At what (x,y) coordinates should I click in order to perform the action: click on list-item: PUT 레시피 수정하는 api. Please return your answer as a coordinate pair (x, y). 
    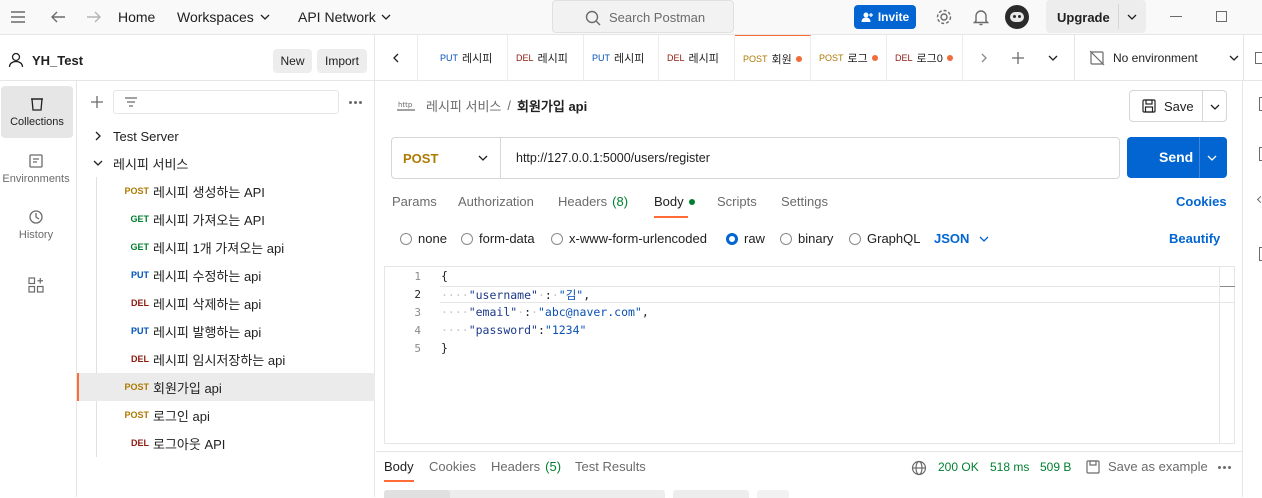
    Looking at the image, I should click on (226, 275).